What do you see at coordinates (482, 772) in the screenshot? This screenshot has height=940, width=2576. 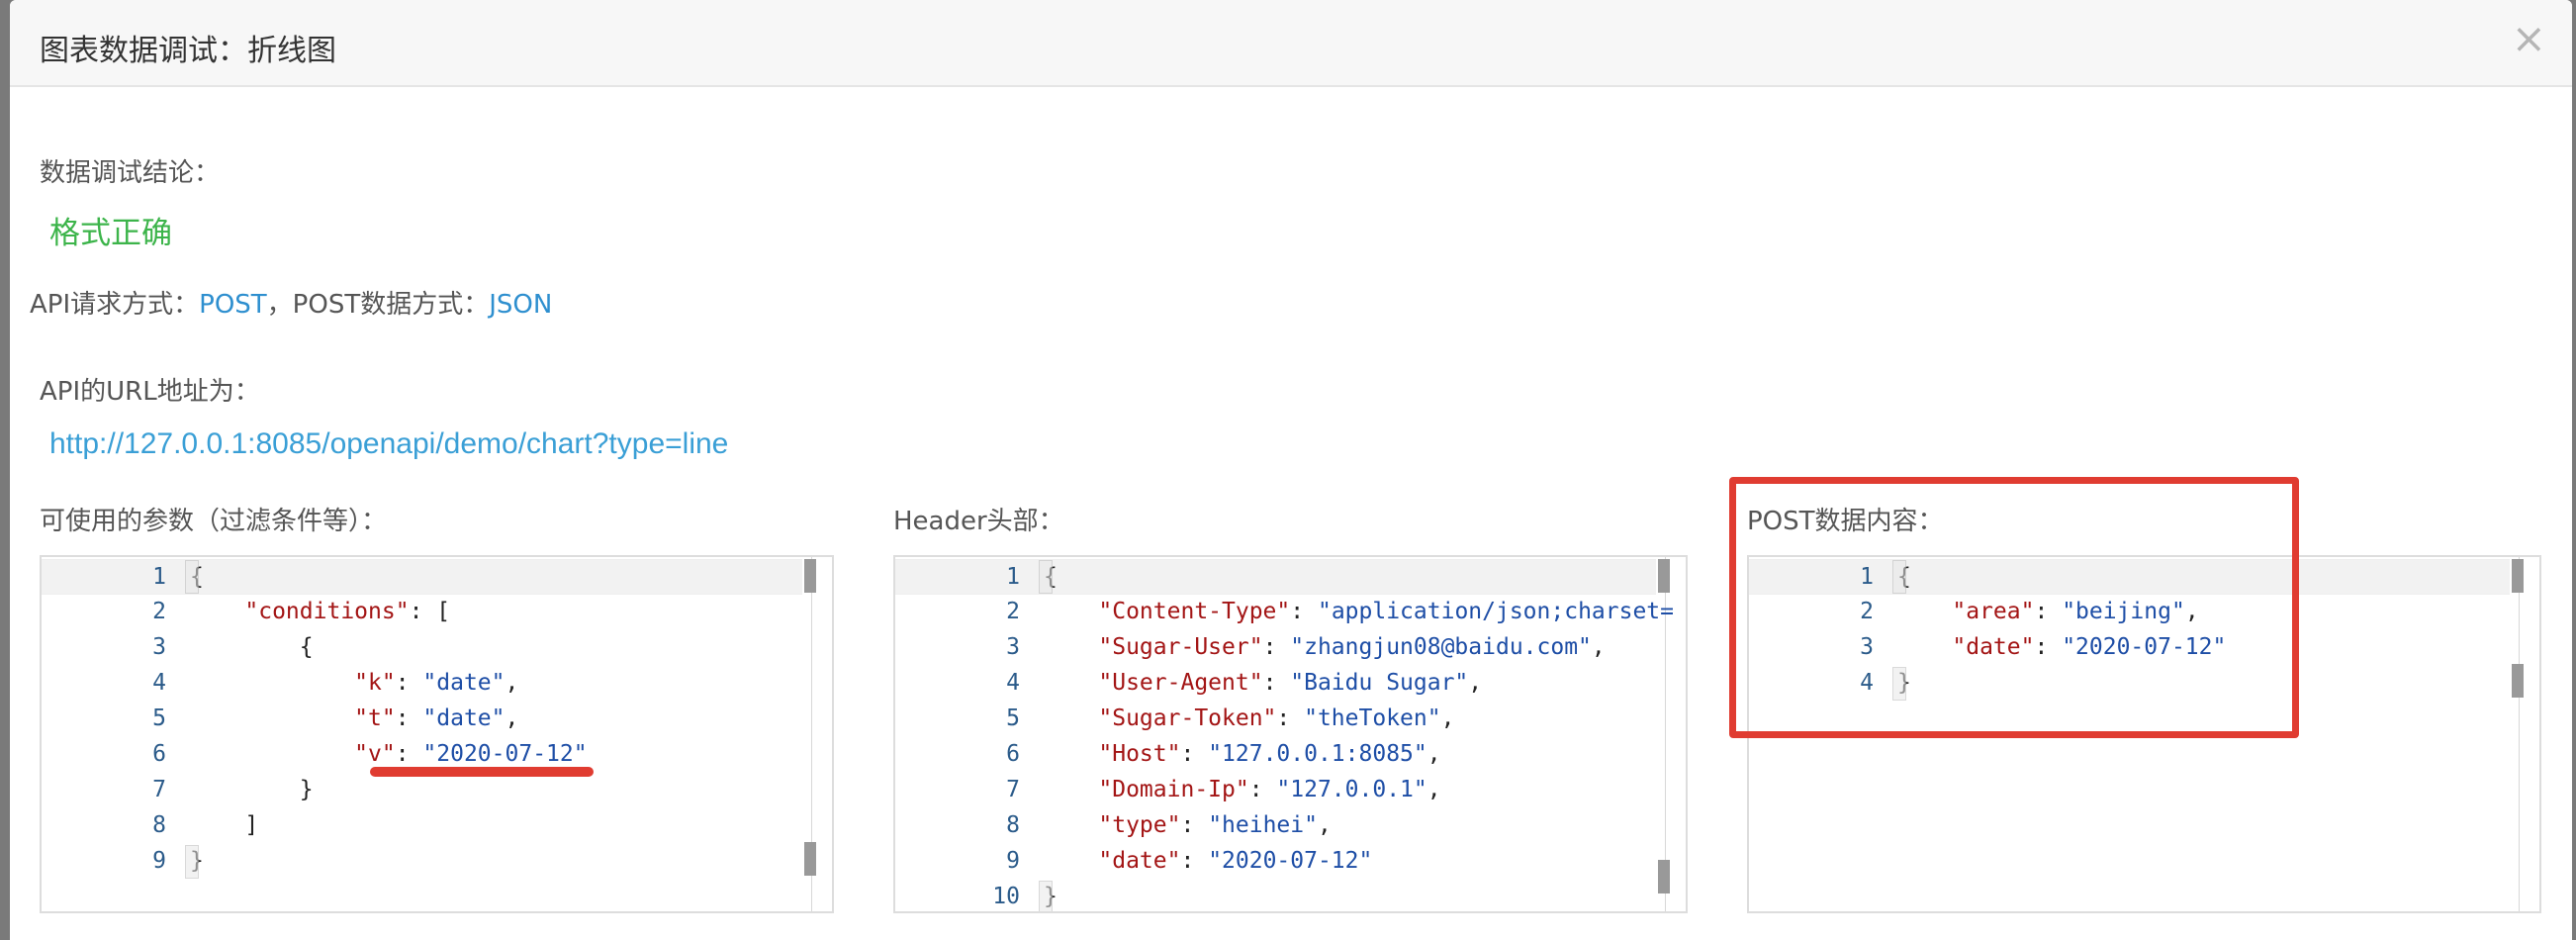 I see `annotation-underline` at bounding box center [482, 772].